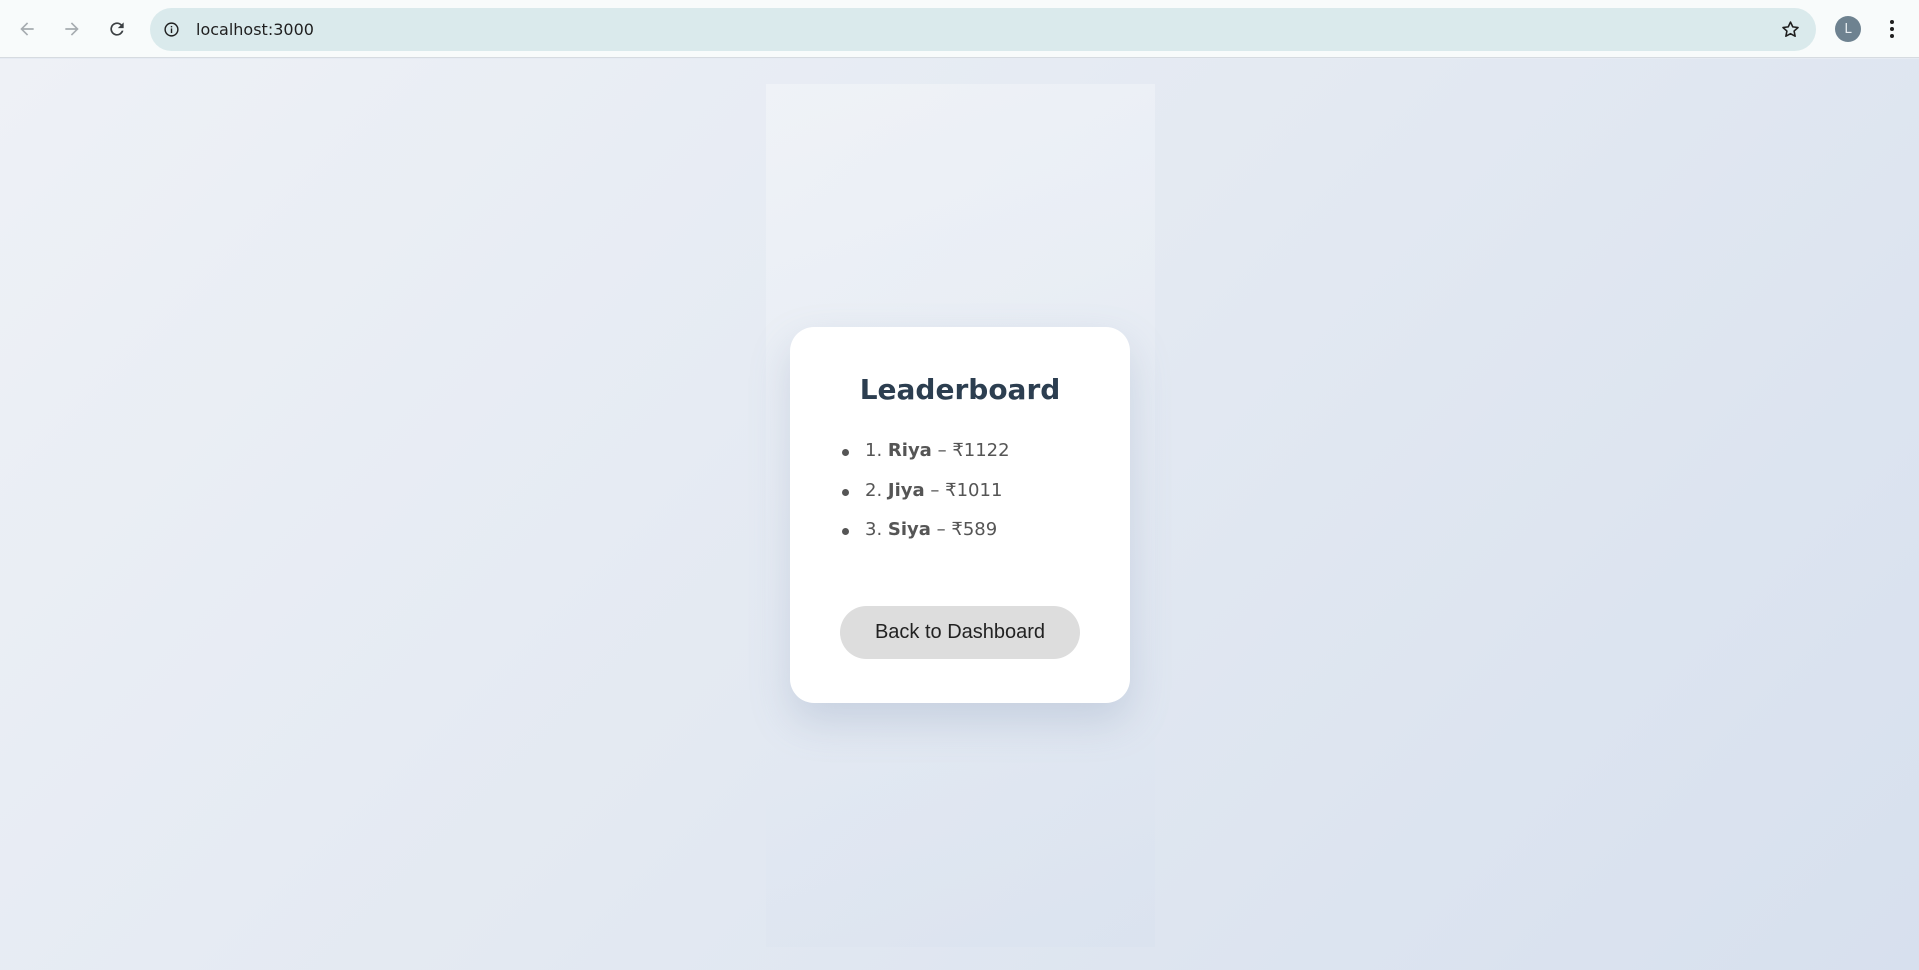  I want to click on reload-button, so click(117, 29).